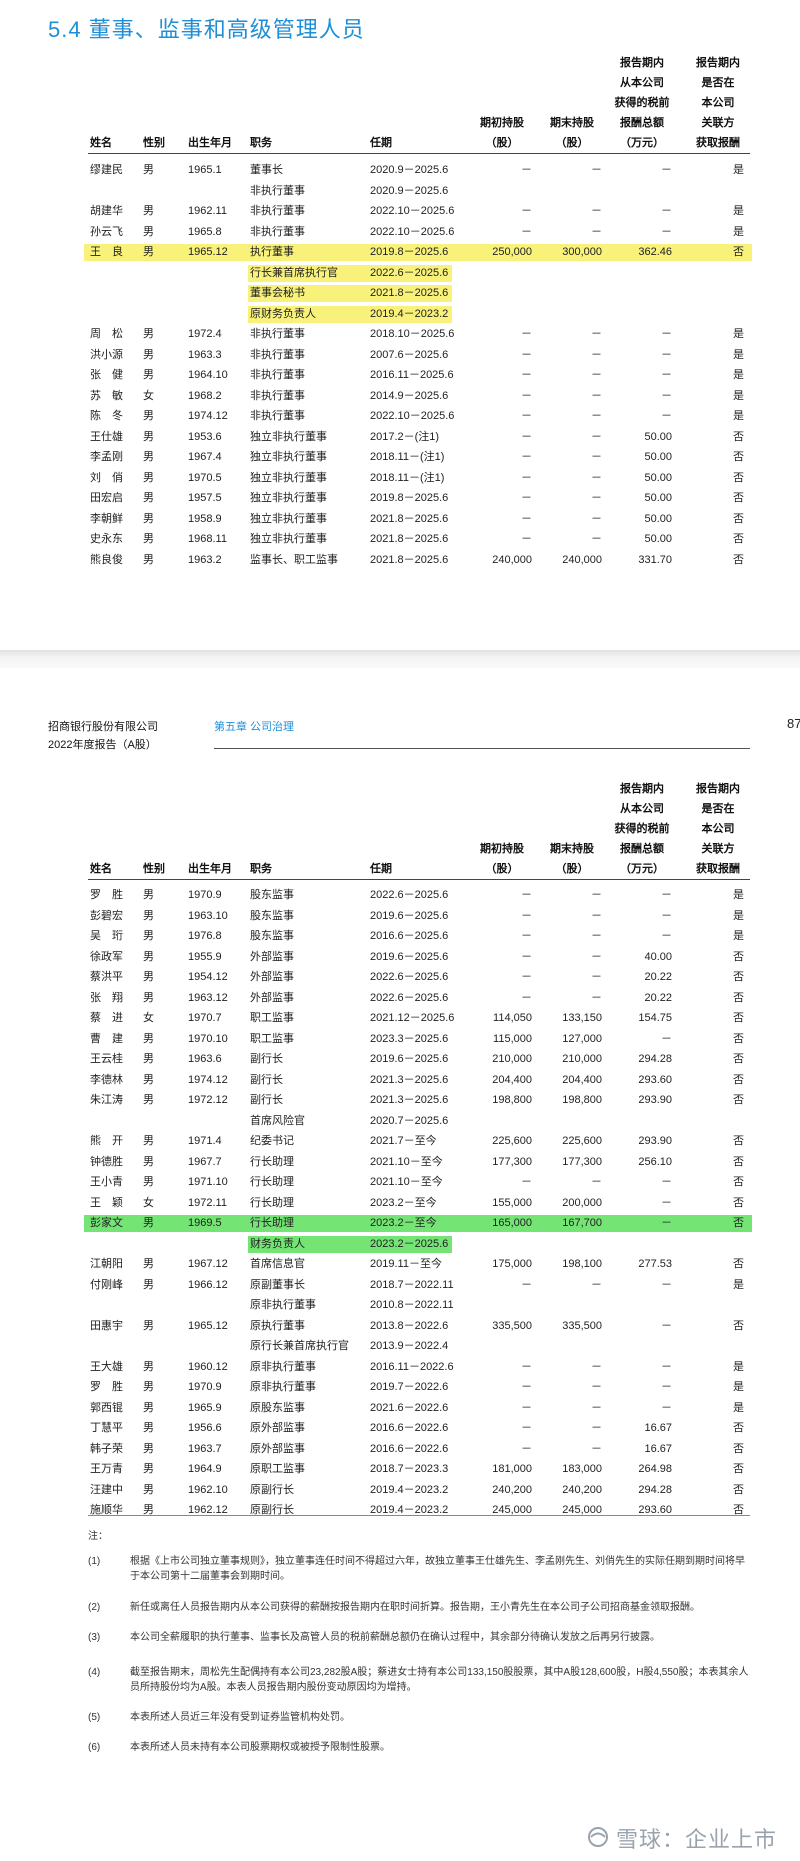 The height and width of the screenshot is (1861, 800). I want to click on cell-start: 250,000, so click(512, 252).